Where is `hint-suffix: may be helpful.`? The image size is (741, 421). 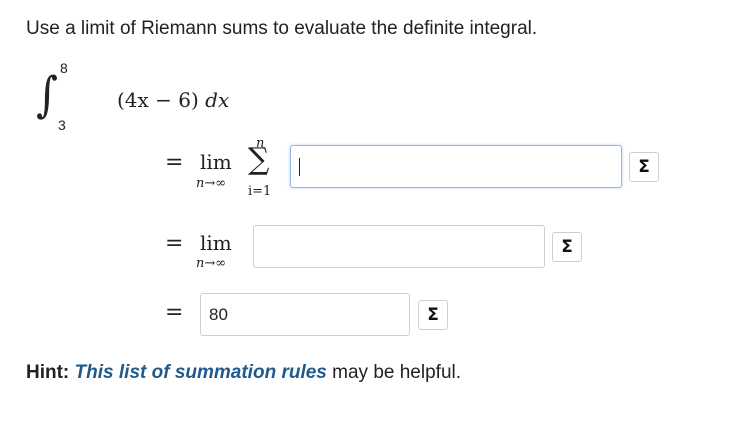 hint-suffix: may be helpful. is located at coordinates (394, 372).